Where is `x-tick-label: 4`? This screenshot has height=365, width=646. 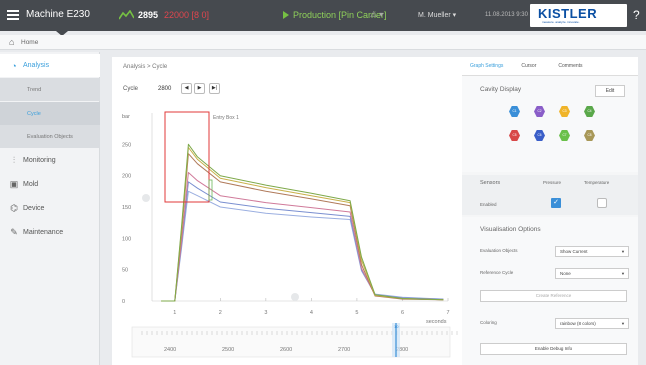
x-tick-label: 4 is located at coordinates (311, 313).